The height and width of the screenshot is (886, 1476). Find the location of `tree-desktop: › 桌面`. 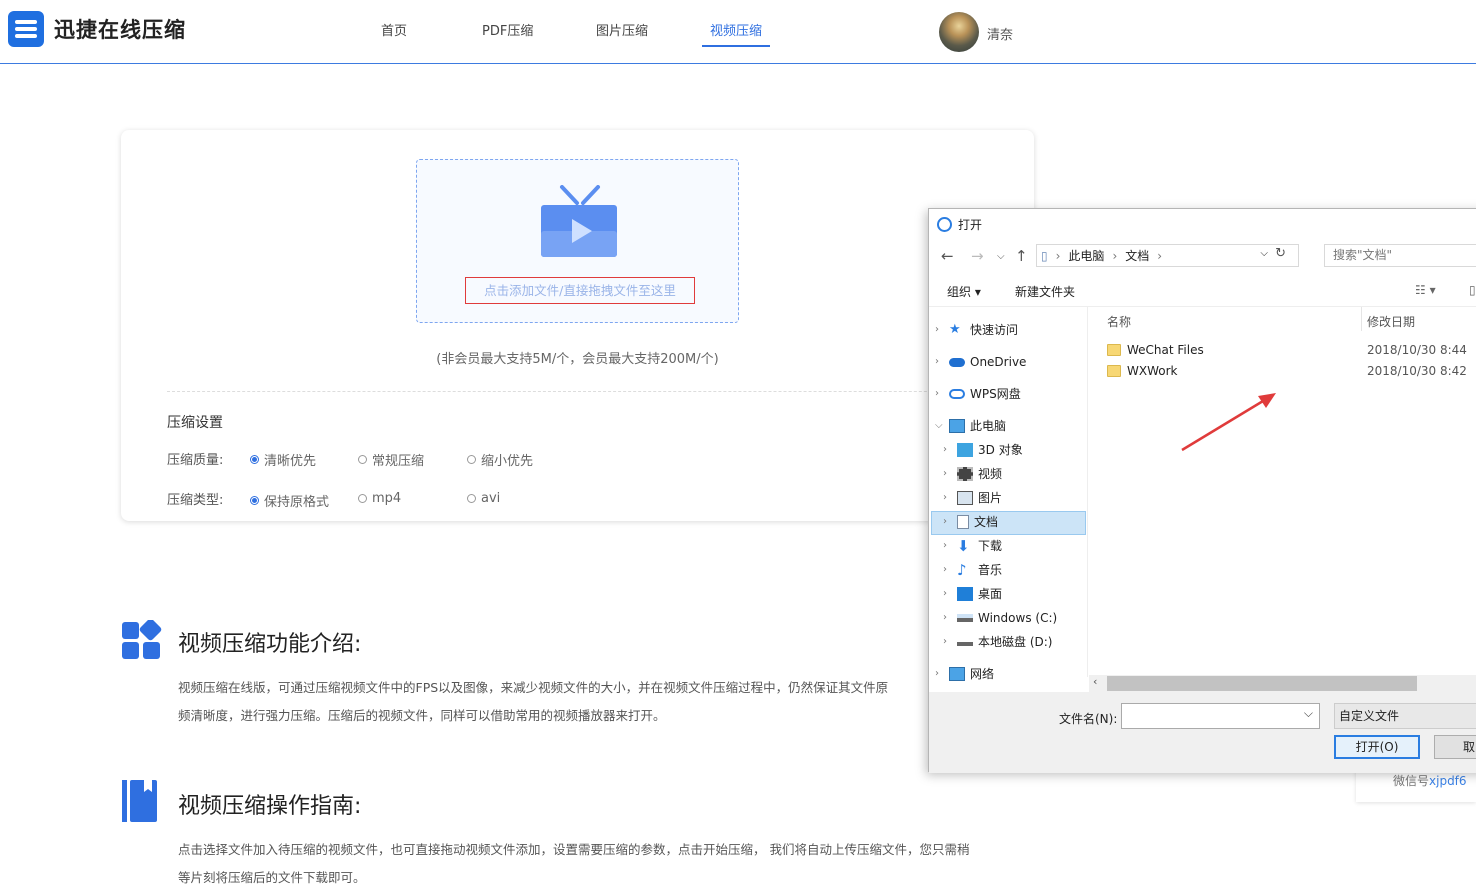

tree-desktop: › 桌面 is located at coordinates (972, 594).